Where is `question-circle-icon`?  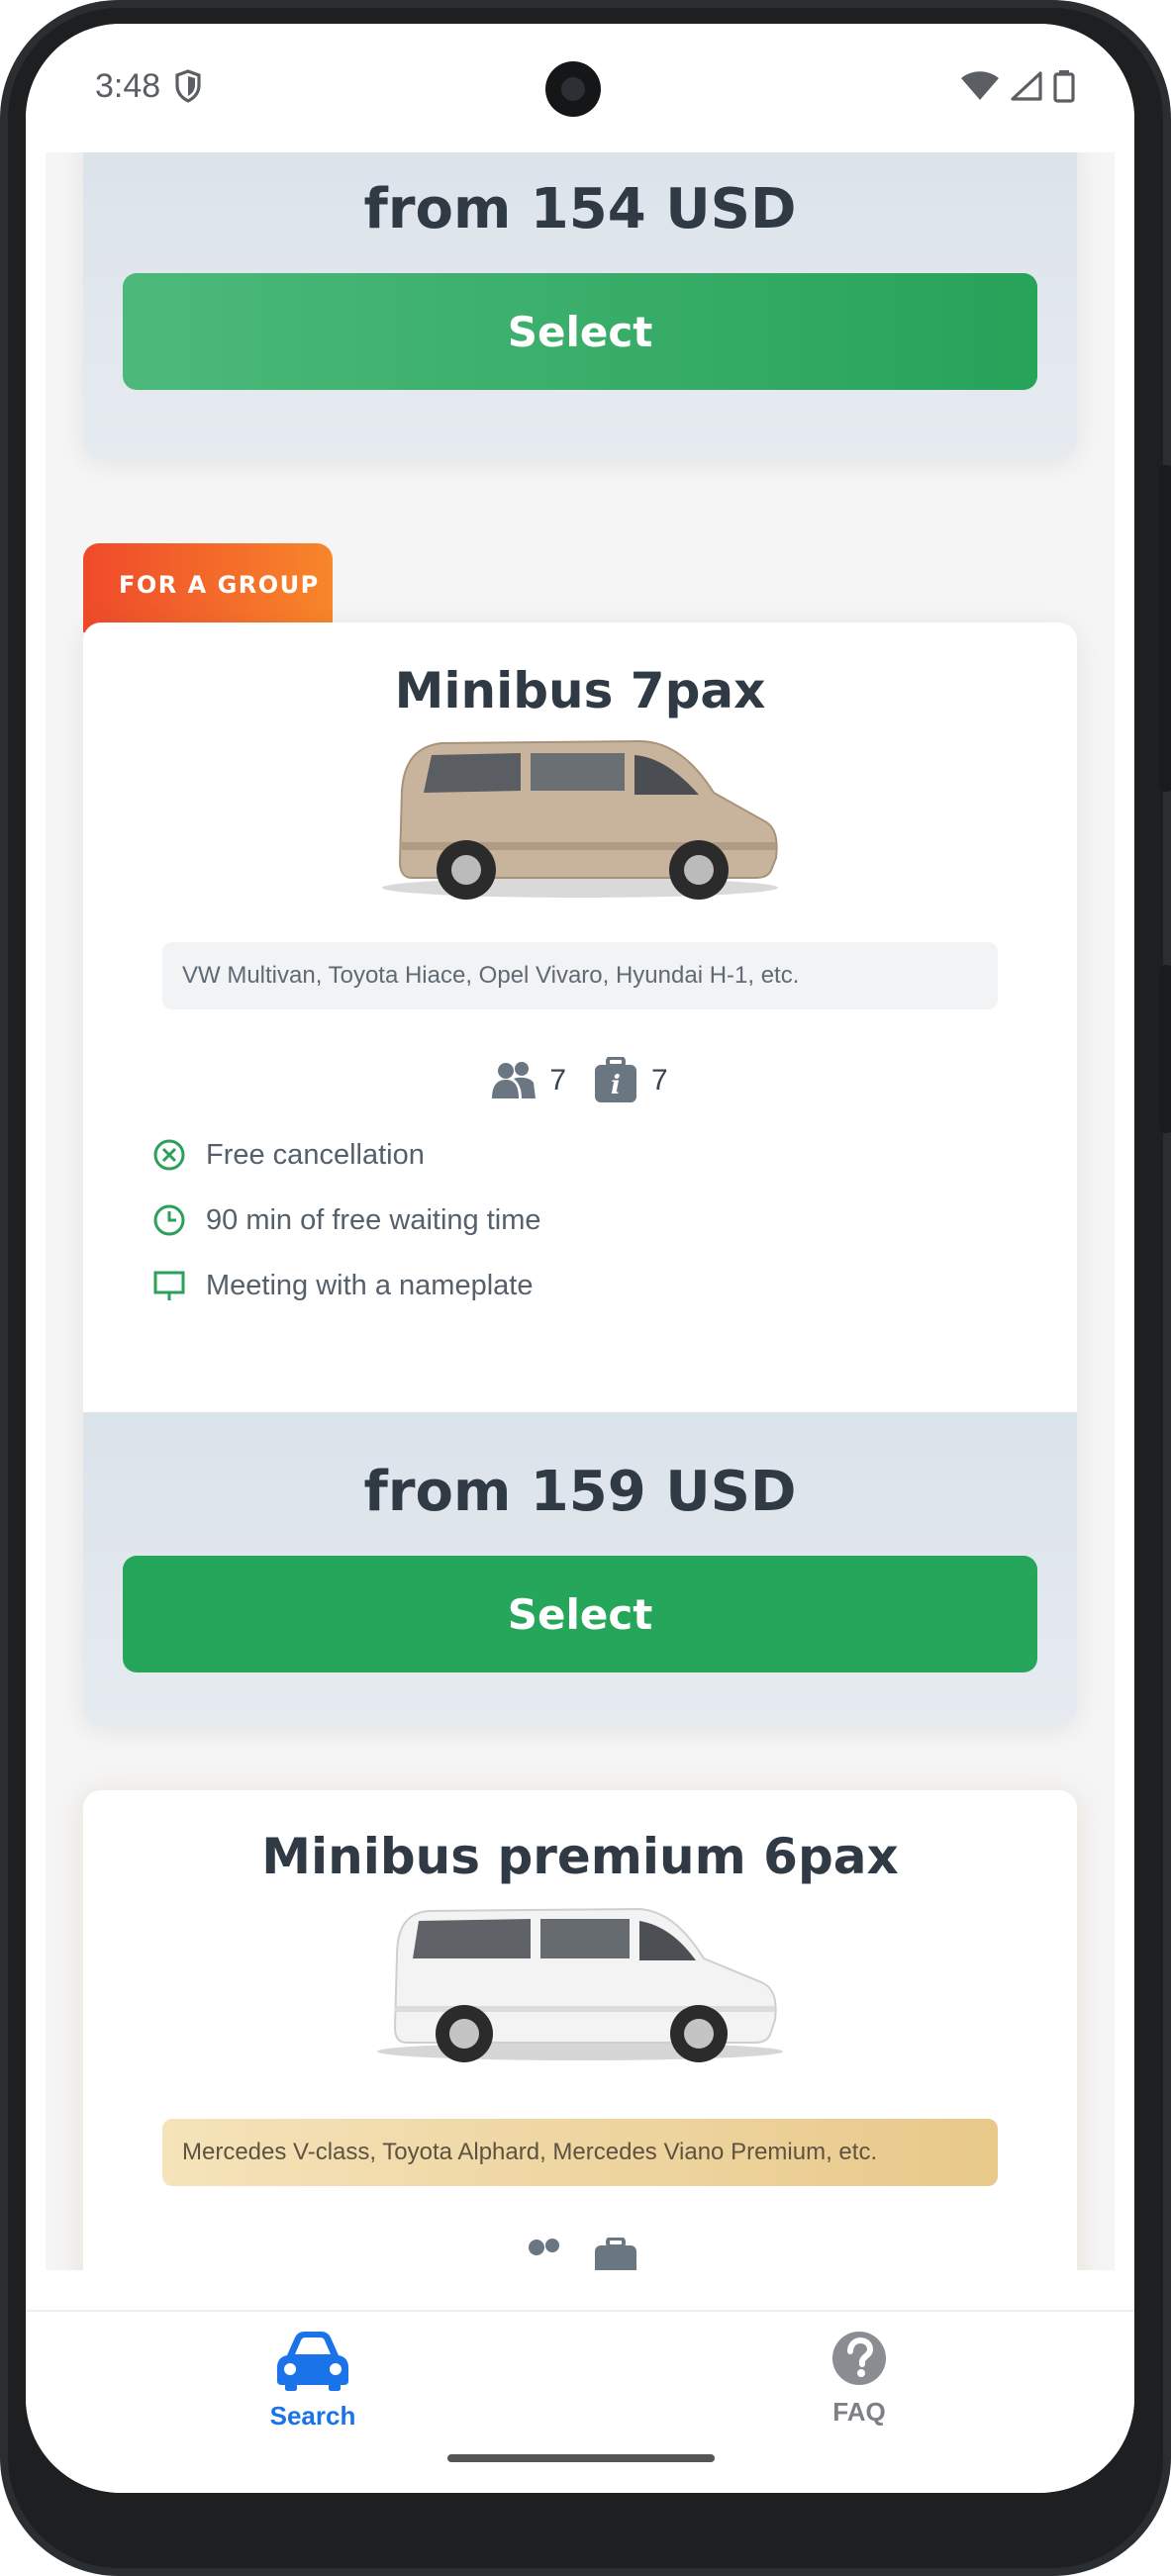 question-circle-icon is located at coordinates (859, 2358).